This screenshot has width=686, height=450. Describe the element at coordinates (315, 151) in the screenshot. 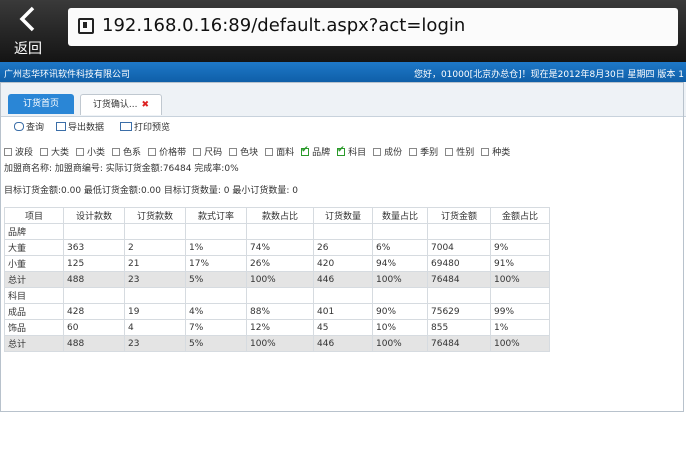

I see `filter-checkbox-8: 品牌` at that location.